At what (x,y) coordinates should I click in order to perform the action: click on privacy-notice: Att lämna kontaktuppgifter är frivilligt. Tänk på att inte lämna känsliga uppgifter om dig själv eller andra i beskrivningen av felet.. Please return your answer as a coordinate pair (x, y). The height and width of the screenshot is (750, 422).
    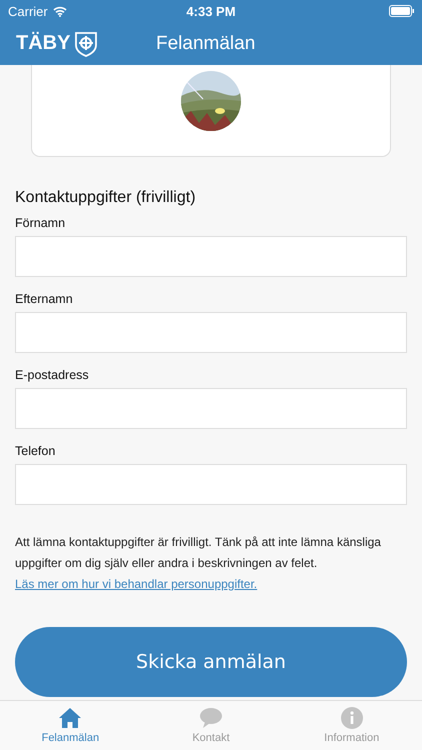
    Looking at the image, I should click on (198, 553).